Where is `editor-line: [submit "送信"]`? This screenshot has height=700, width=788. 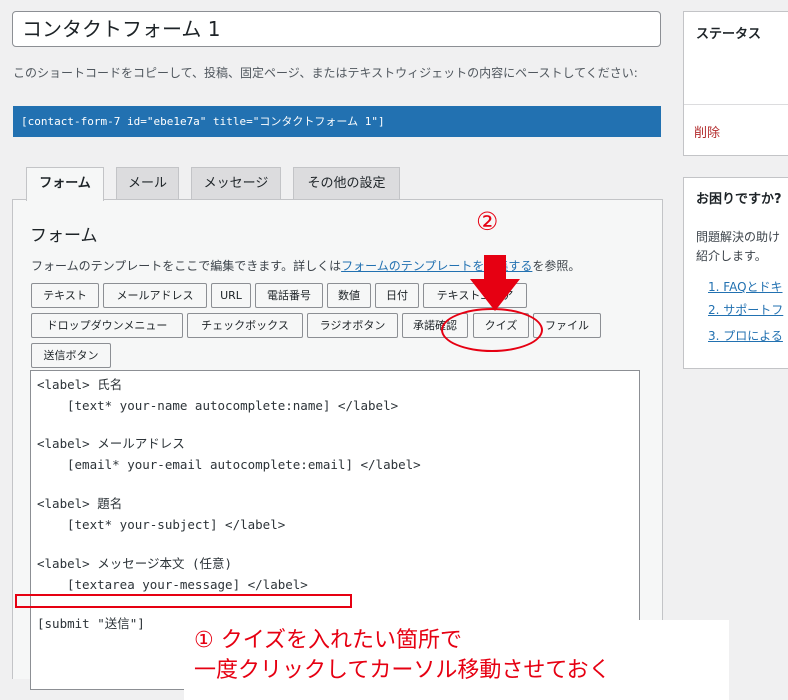 editor-line: [submit "送信"] is located at coordinates (91, 623).